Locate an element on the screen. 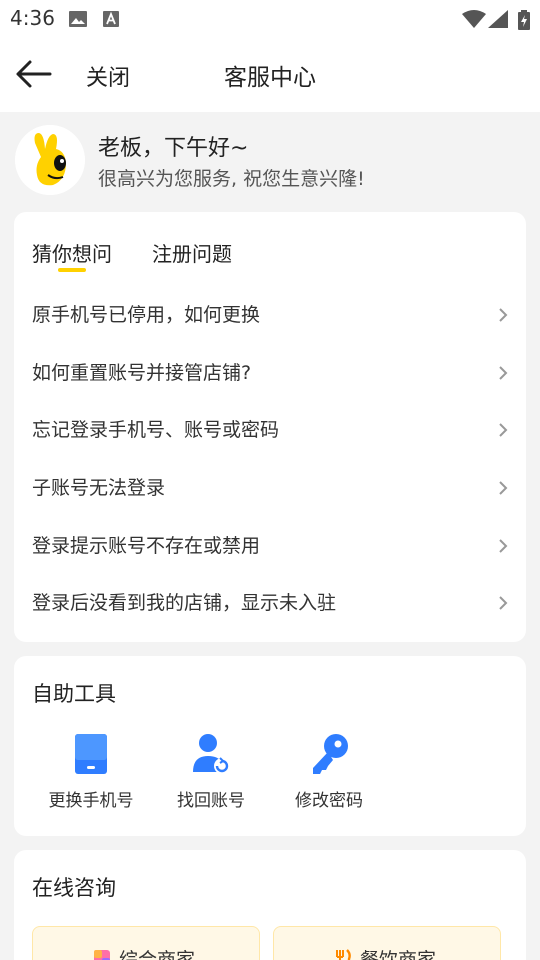 This screenshot has width=540, height=960. change-phone-button: 更换手机号 is located at coordinates (91, 777).